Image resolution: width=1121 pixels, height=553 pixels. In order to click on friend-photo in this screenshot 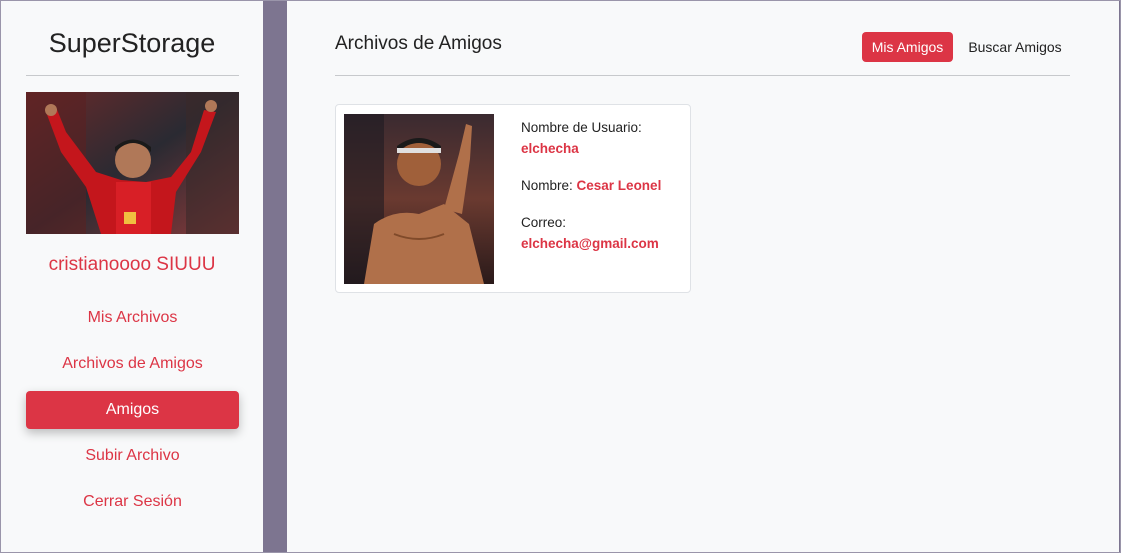, I will do `click(419, 199)`.